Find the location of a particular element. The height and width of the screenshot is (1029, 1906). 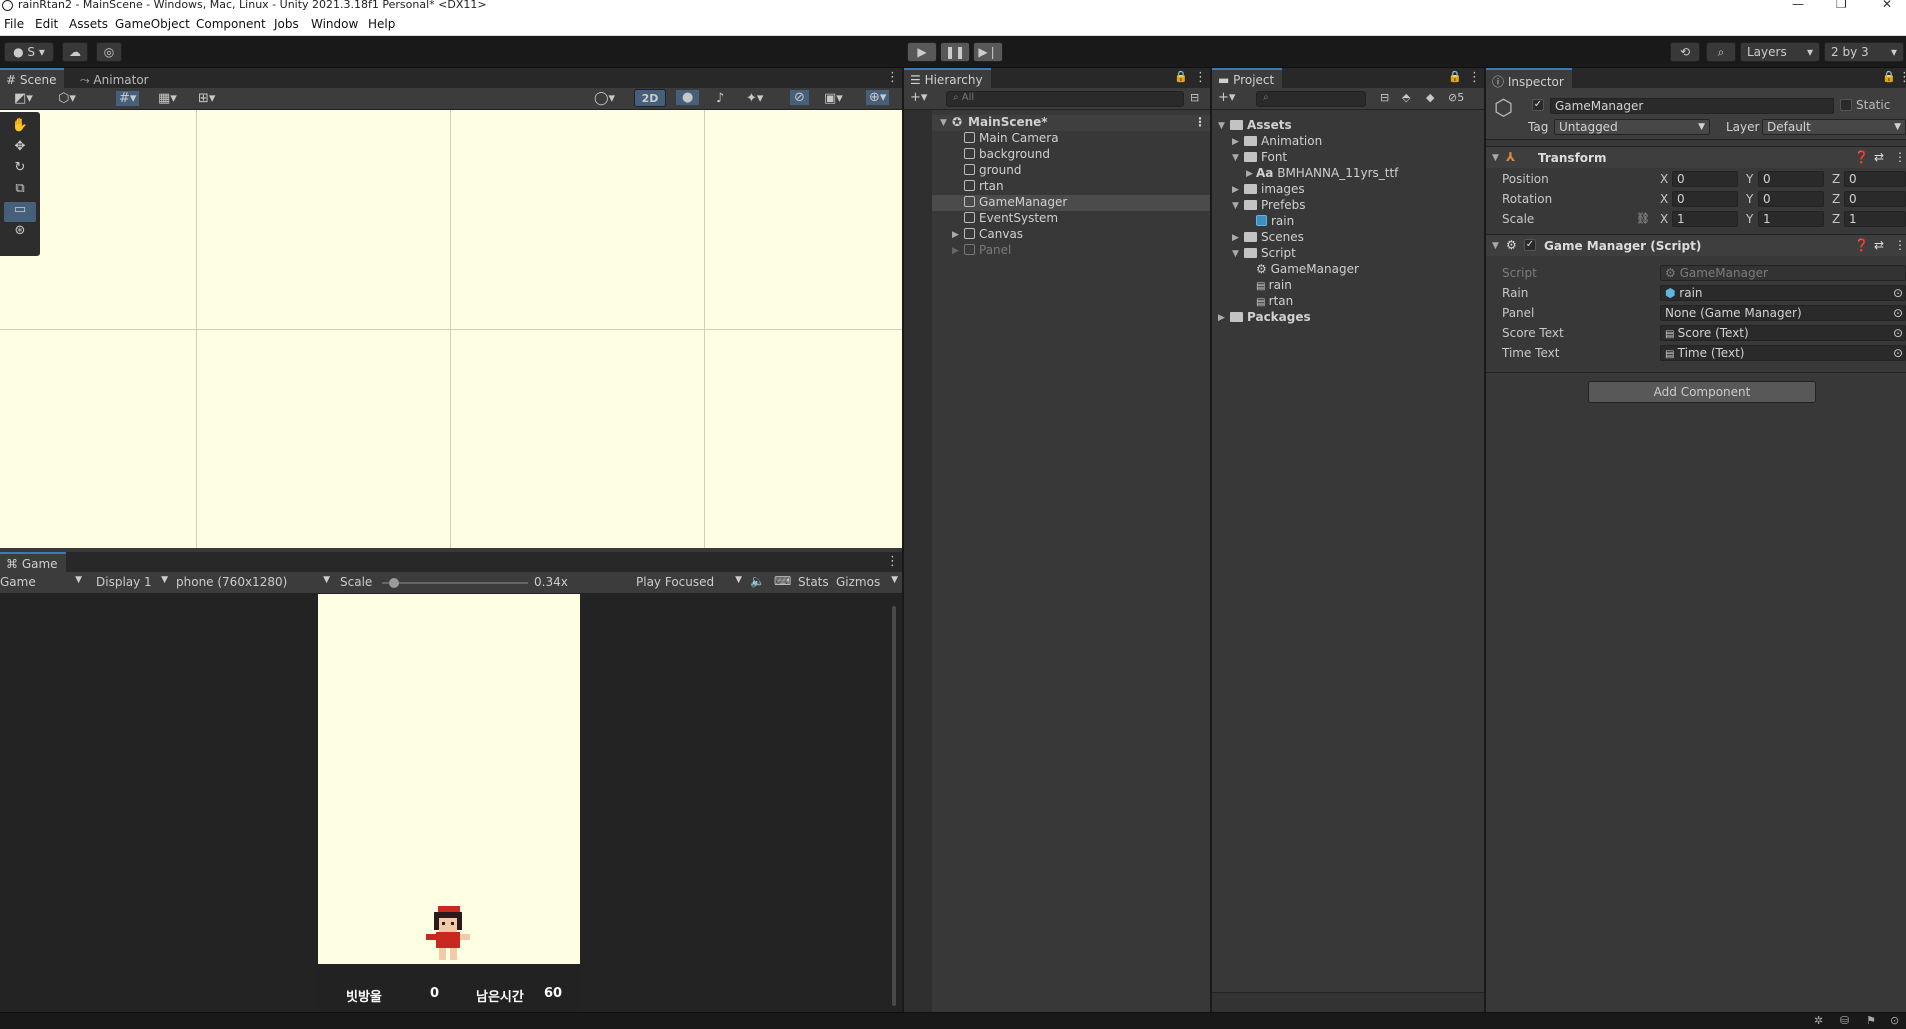

panel-field: None (Game Manager) ⊙ is located at coordinates (1783, 313).